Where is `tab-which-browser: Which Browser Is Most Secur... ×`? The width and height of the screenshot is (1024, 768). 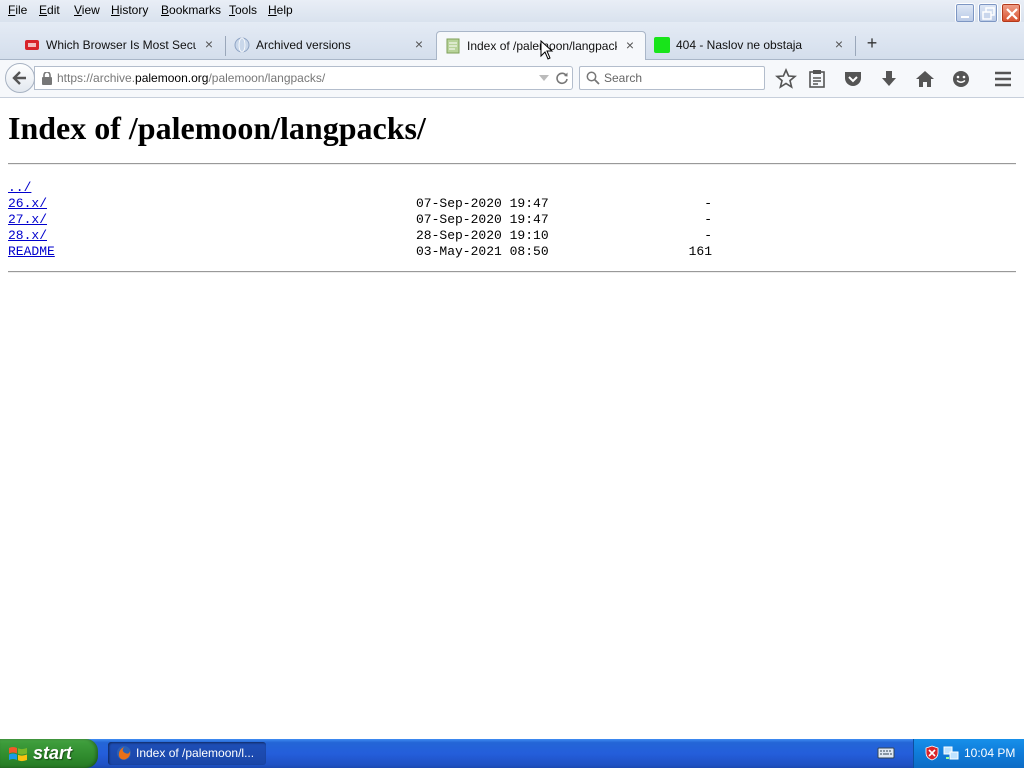 tab-which-browser: Which Browser Is Most Secur... × is located at coordinates (121, 45).